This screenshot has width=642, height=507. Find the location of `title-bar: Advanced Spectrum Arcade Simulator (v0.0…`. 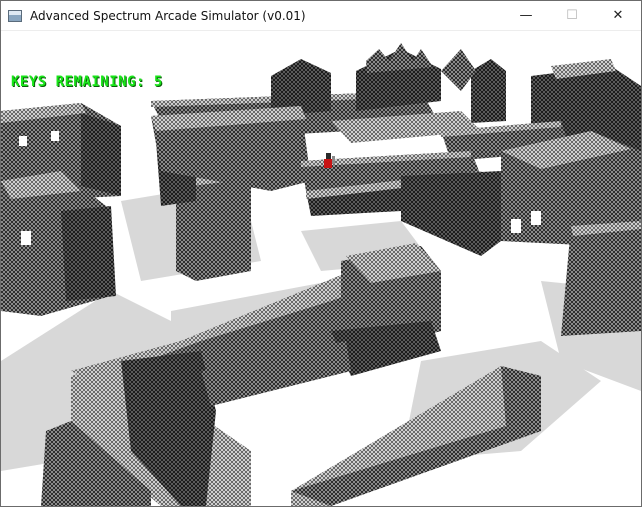

title-bar: Advanced Spectrum Arcade Simulator (v0.0… is located at coordinates (321, 16).